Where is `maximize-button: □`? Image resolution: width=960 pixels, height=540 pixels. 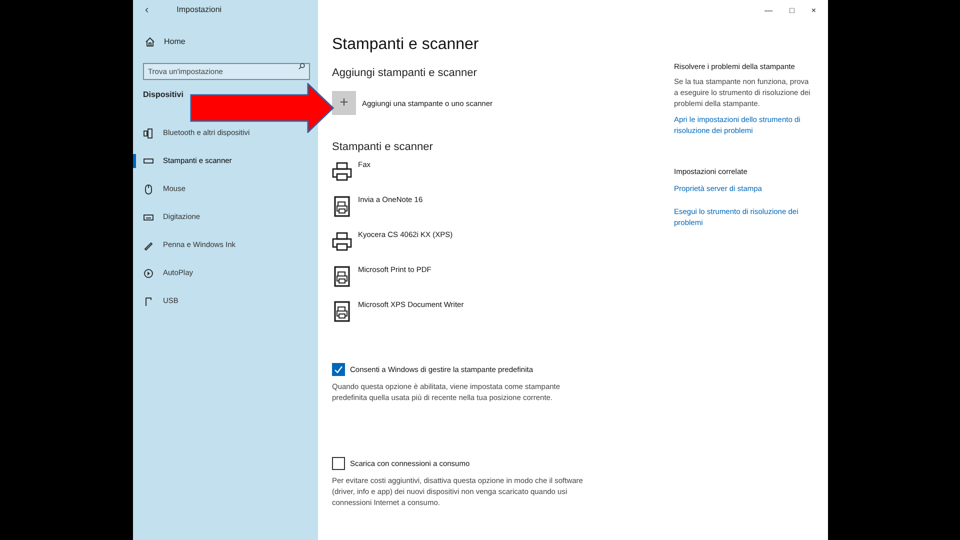 maximize-button: □ is located at coordinates (791, 11).